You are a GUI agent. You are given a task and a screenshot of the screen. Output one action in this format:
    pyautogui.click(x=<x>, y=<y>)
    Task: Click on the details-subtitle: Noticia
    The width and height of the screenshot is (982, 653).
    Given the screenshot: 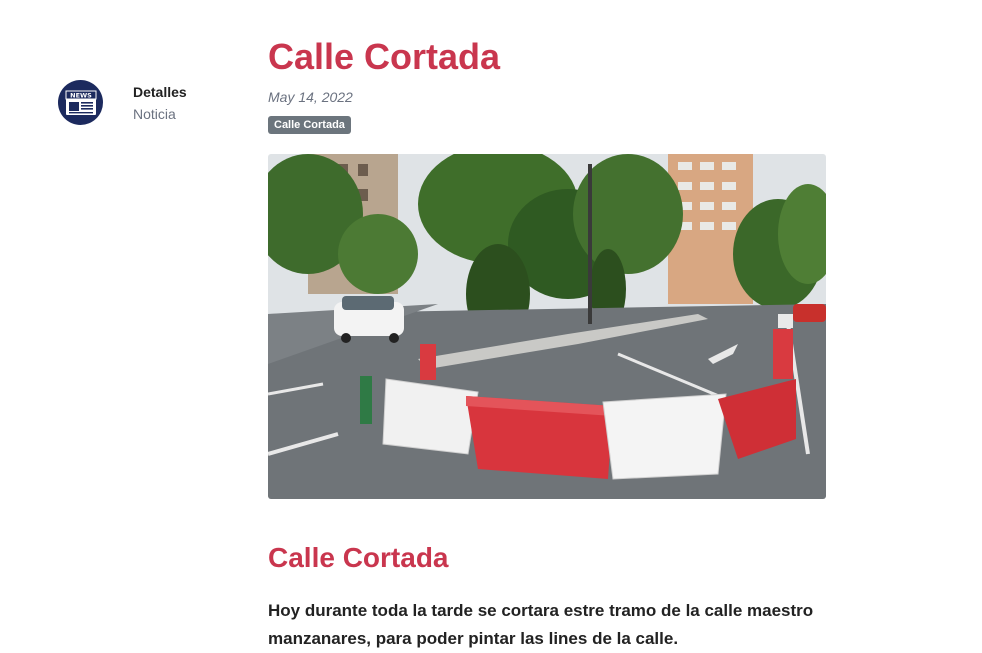 What is the action you would take?
    pyautogui.click(x=154, y=114)
    